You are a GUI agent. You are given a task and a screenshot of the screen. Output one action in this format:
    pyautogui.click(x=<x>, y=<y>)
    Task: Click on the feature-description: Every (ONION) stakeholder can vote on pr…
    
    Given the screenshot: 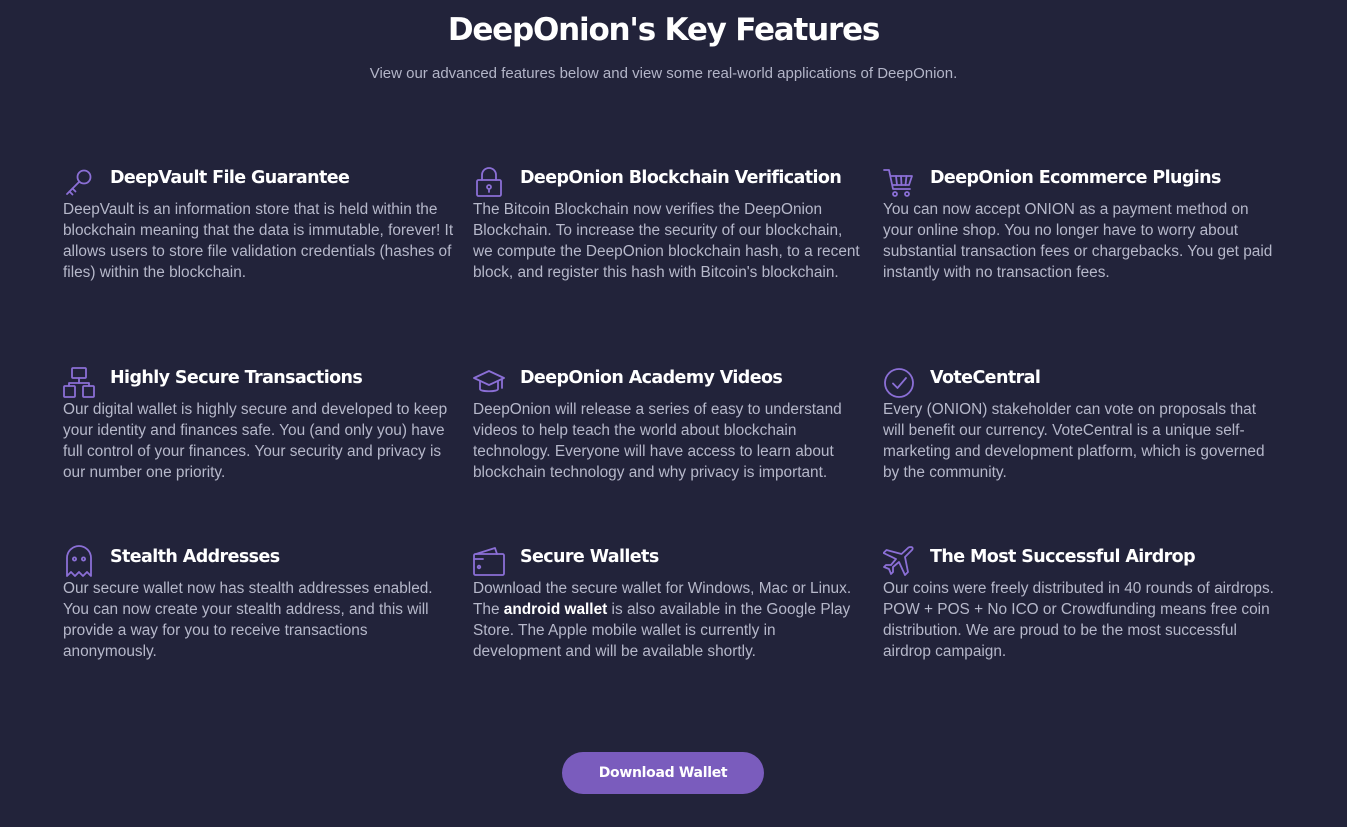 What is the action you would take?
    pyautogui.click(x=1074, y=441)
    